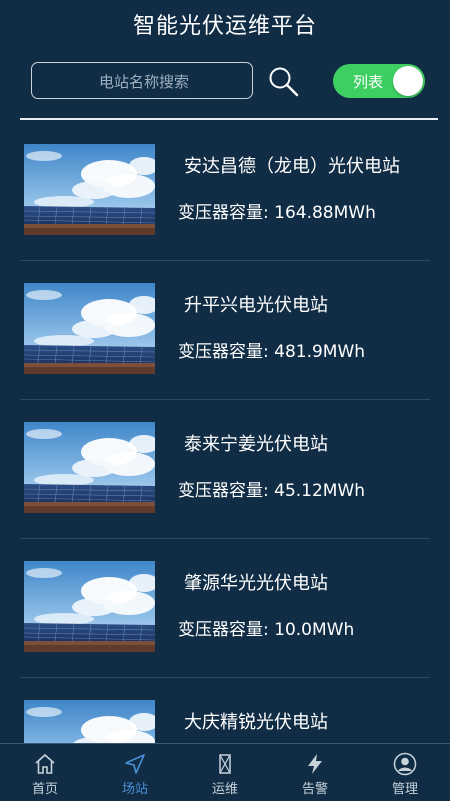 The width and height of the screenshot is (450, 801). What do you see at coordinates (256, 583) in the screenshot?
I see `station-name: 肇源华光光伏电站` at bounding box center [256, 583].